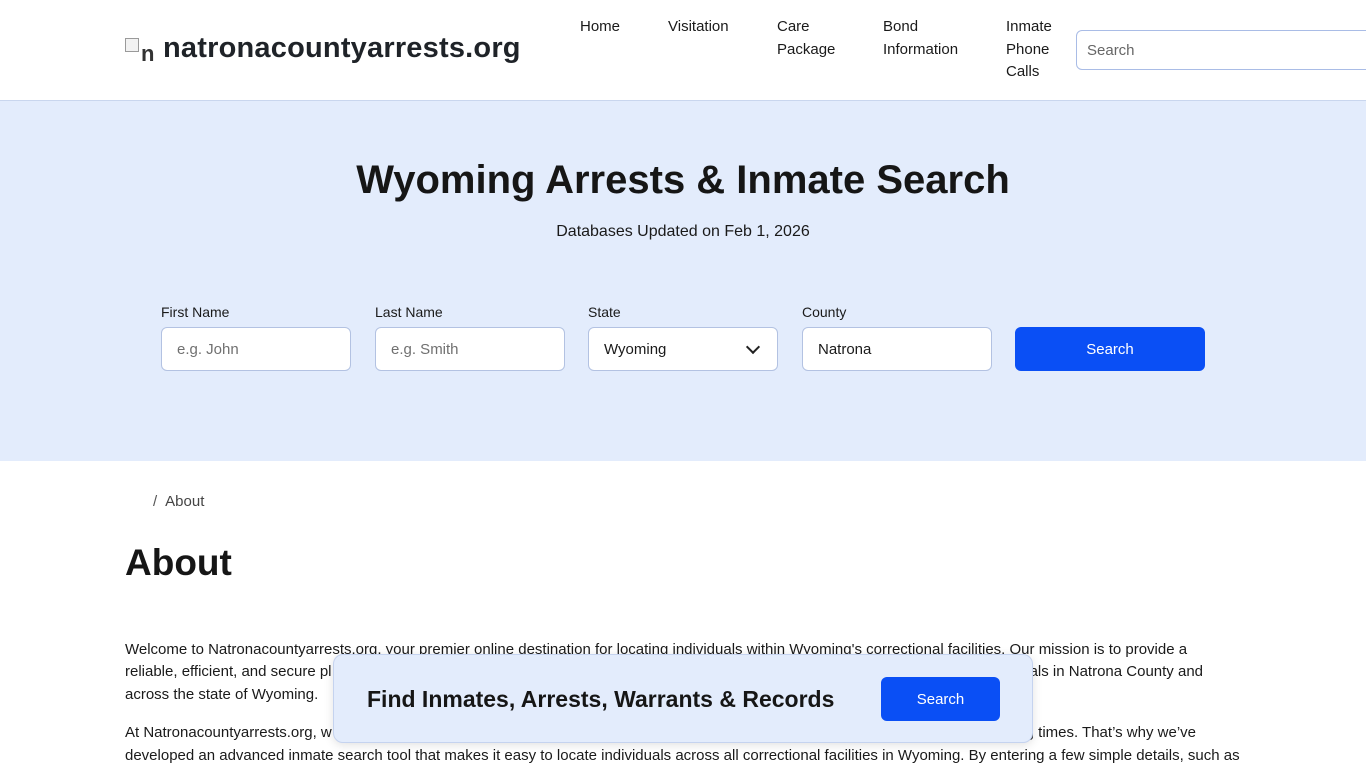  What do you see at coordinates (897, 349) in the screenshot?
I see `county-input` at bounding box center [897, 349].